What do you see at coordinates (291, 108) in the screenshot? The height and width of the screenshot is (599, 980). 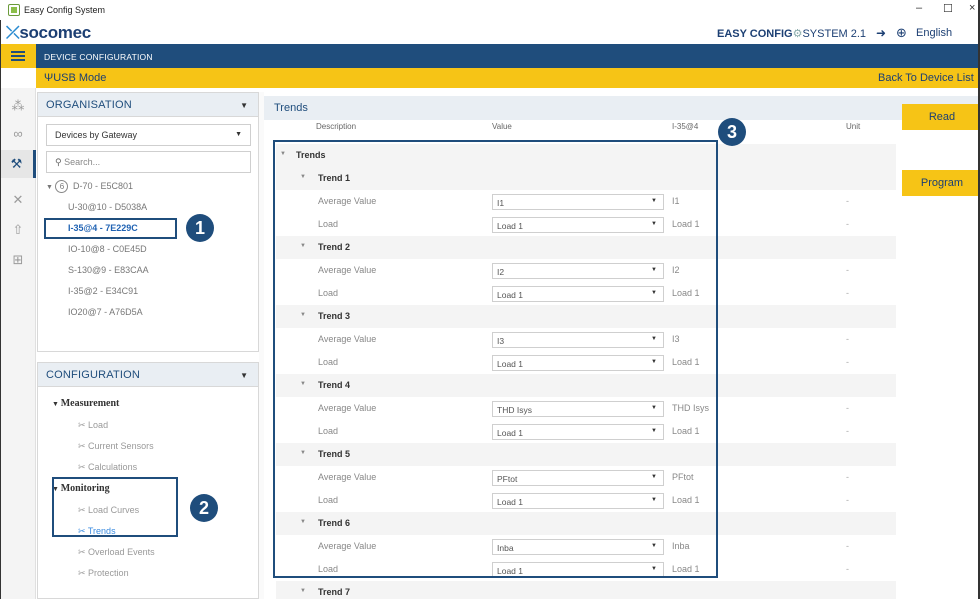 I see `main-title: Trends` at bounding box center [291, 108].